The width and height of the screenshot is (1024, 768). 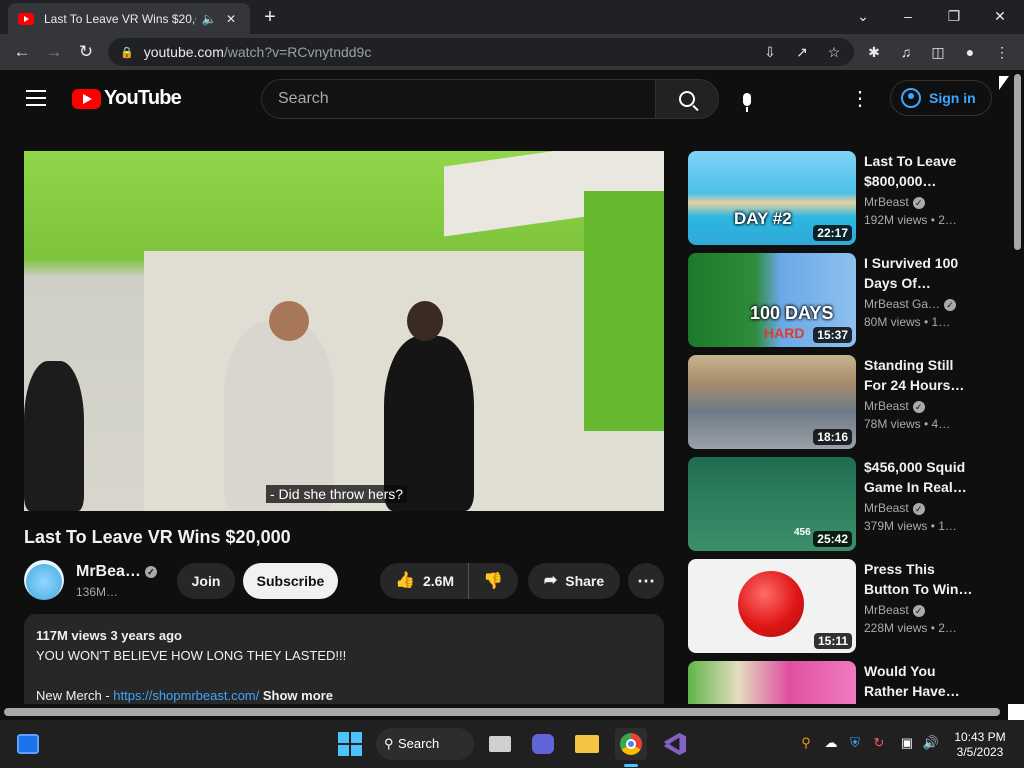 What do you see at coordinates (831, 743) in the screenshot?
I see `cloud-tray-icon: ☁` at bounding box center [831, 743].